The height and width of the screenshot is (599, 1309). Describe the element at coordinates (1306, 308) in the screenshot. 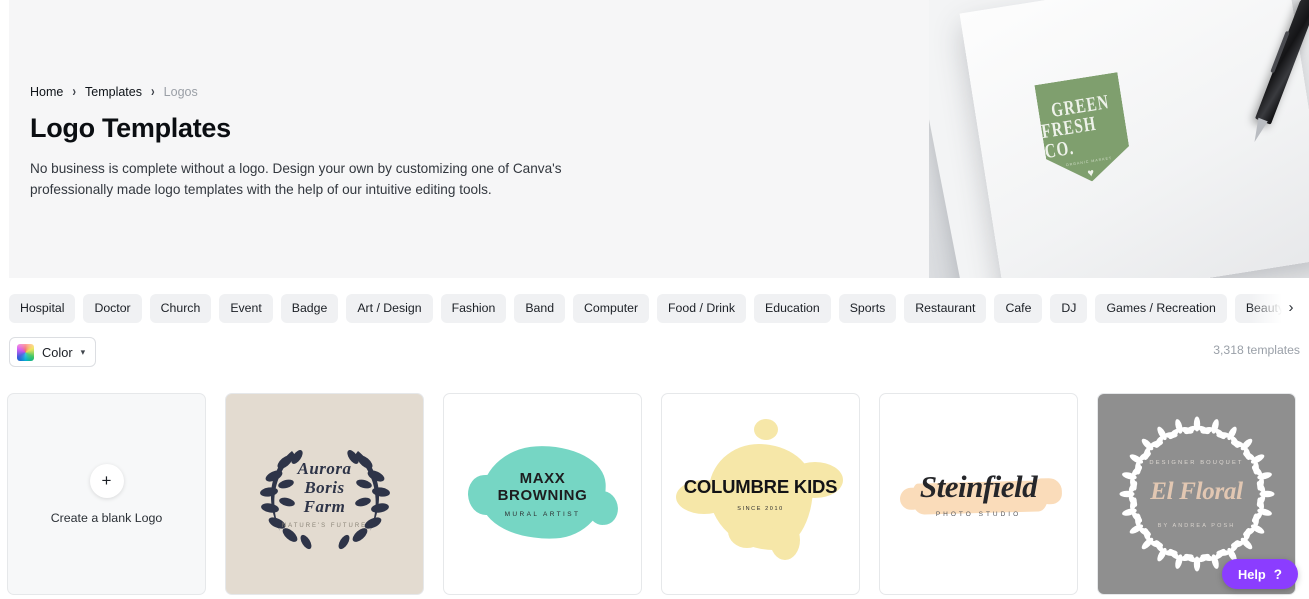

I see `category-pill-basketball: Basketball` at that location.